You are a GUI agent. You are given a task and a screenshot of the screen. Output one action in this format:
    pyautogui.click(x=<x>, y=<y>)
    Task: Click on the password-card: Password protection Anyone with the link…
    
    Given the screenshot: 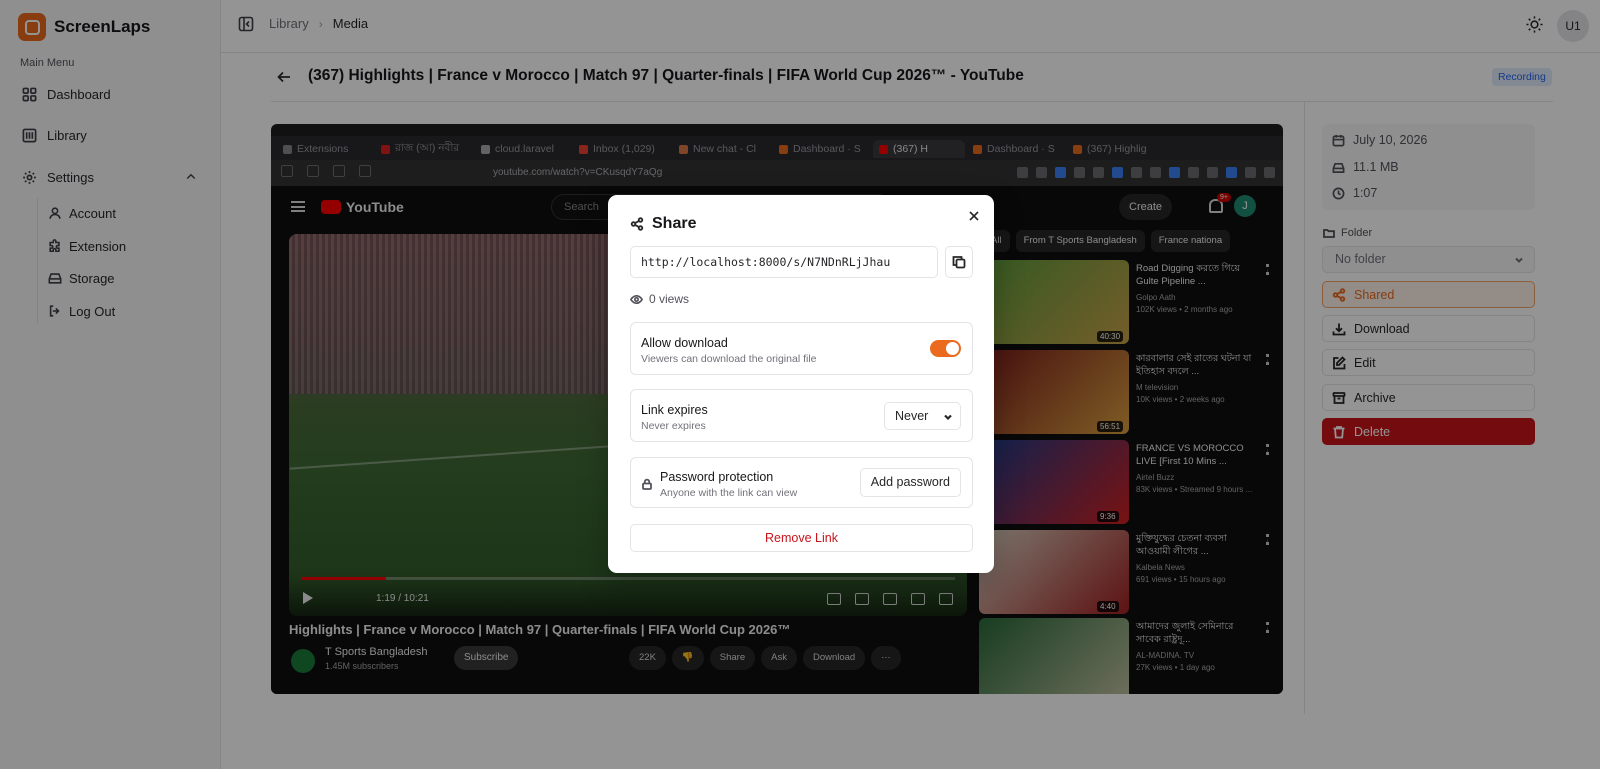 What is the action you would take?
    pyautogui.click(x=801, y=482)
    